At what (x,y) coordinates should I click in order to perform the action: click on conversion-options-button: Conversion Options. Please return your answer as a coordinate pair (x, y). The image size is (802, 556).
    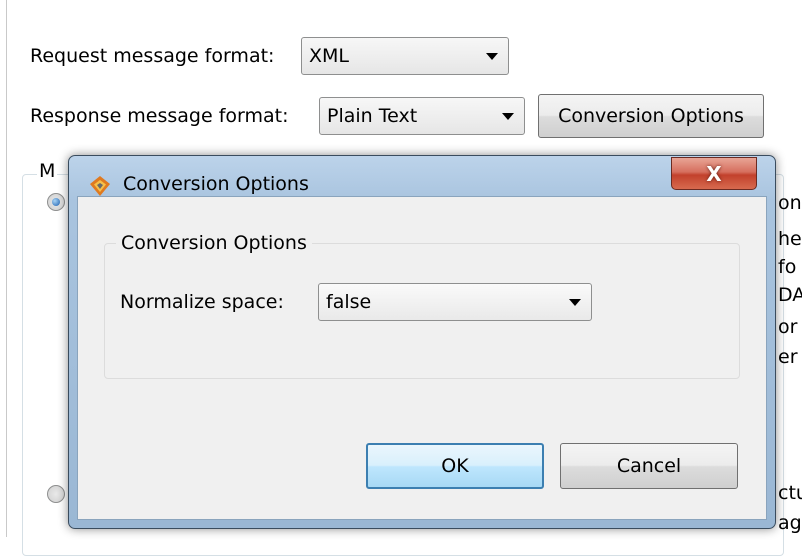
    Looking at the image, I should click on (651, 116).